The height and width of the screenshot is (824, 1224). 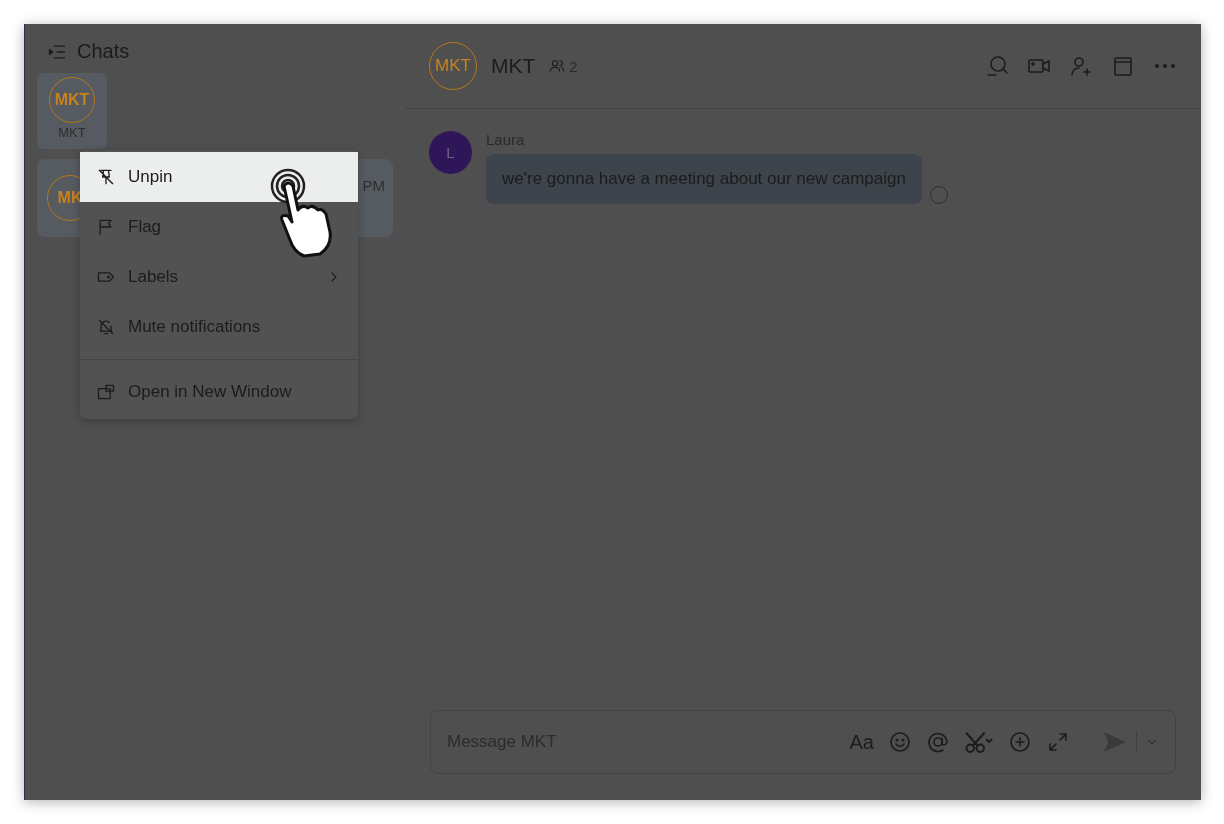 I want to click on add-icon, so click(x=1020, y=742).